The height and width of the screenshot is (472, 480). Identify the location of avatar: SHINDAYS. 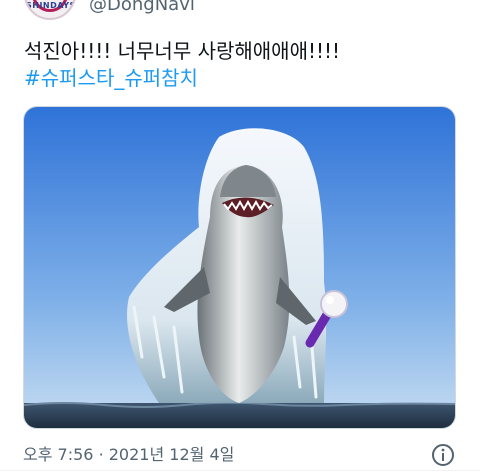
(50, 10).